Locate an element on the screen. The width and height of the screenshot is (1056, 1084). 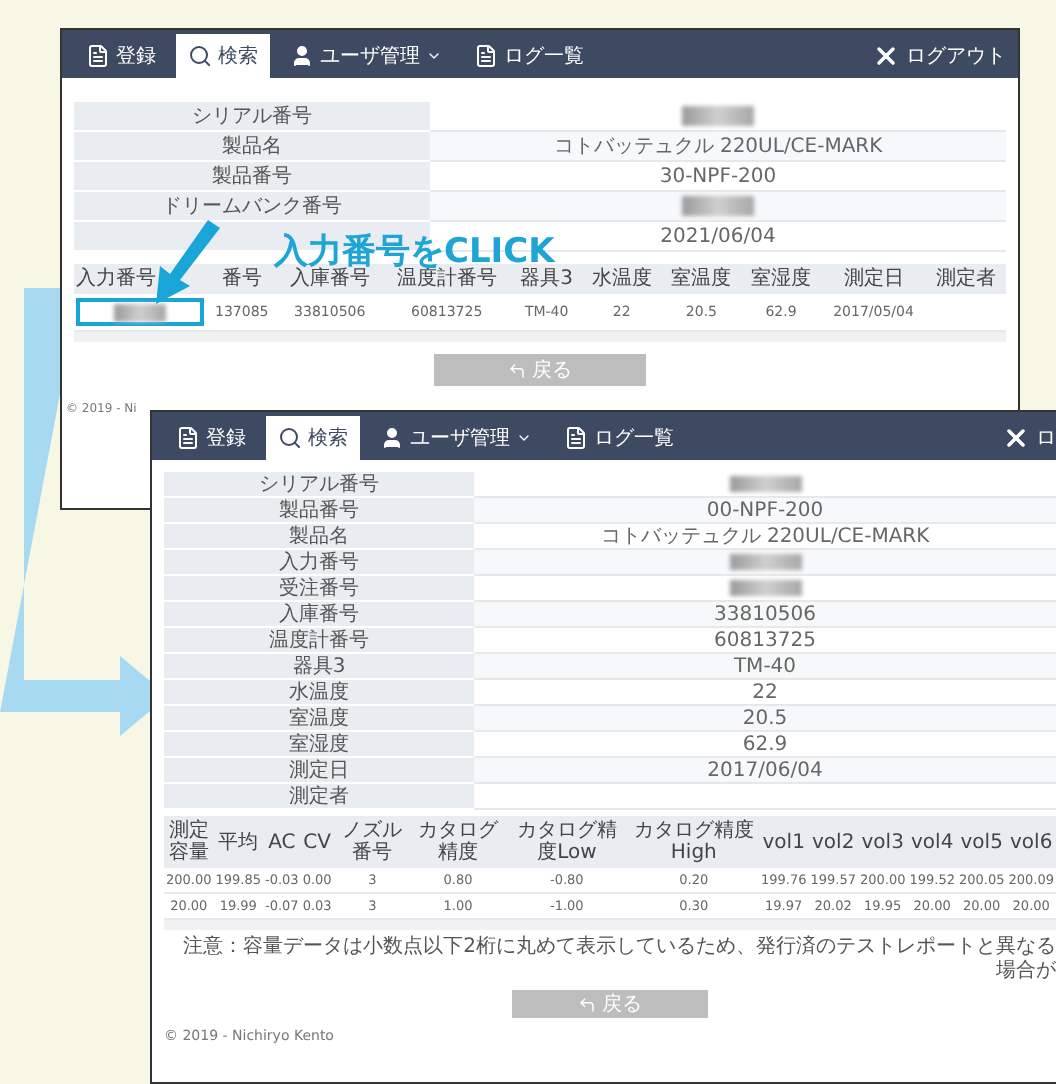
column-header: vol6 is located at coordinates (1031, 842).